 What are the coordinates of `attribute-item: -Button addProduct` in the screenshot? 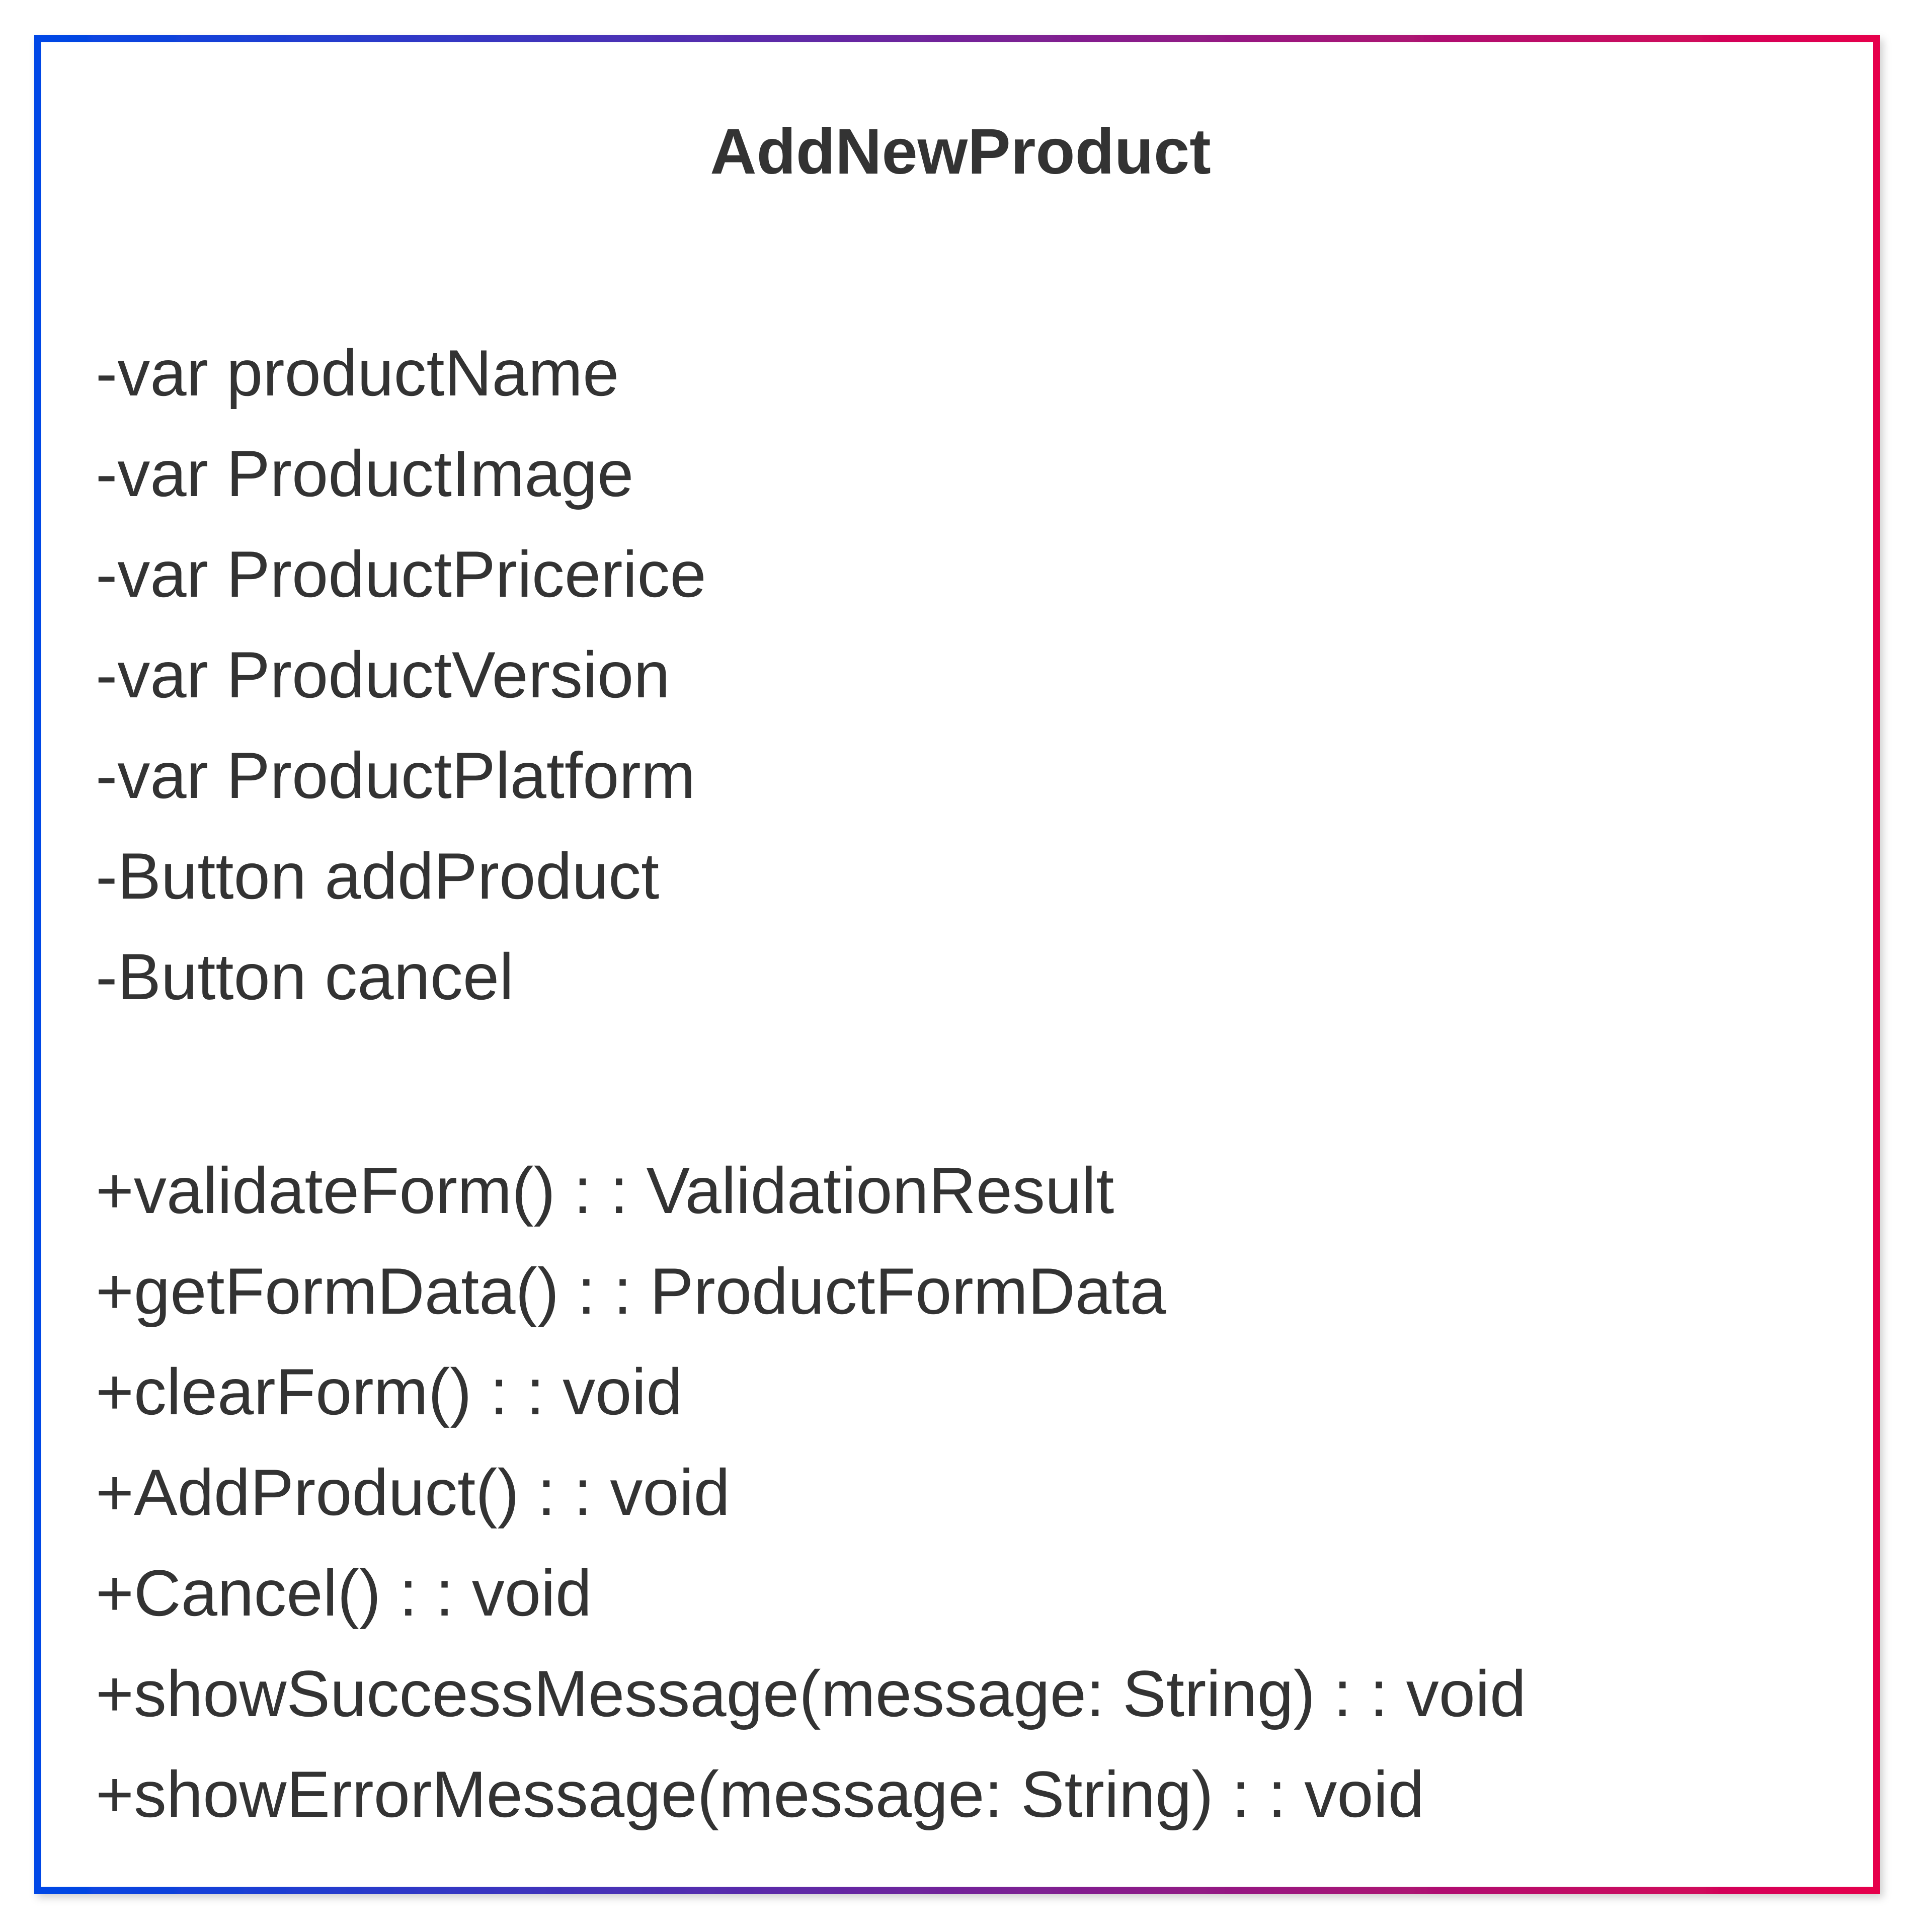 It's located at (378, 876).